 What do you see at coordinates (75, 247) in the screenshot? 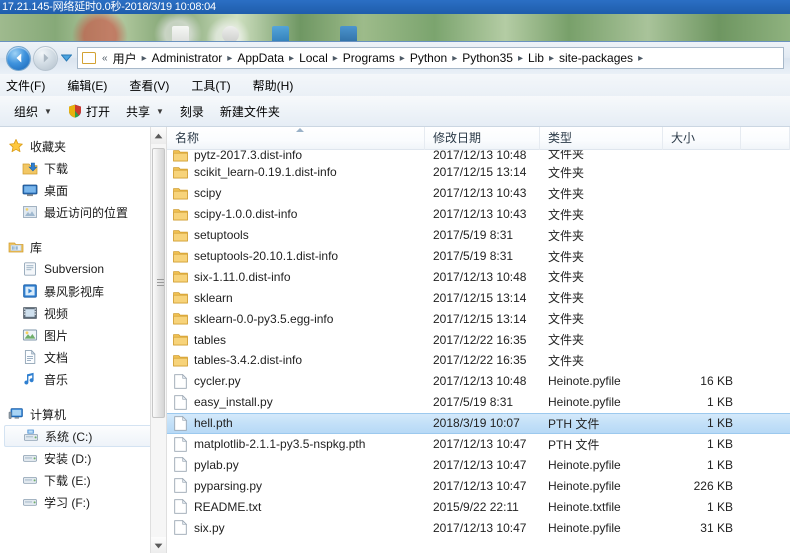
I see `sidebar-item-libraries: 库` at bounding box center [75, 247].